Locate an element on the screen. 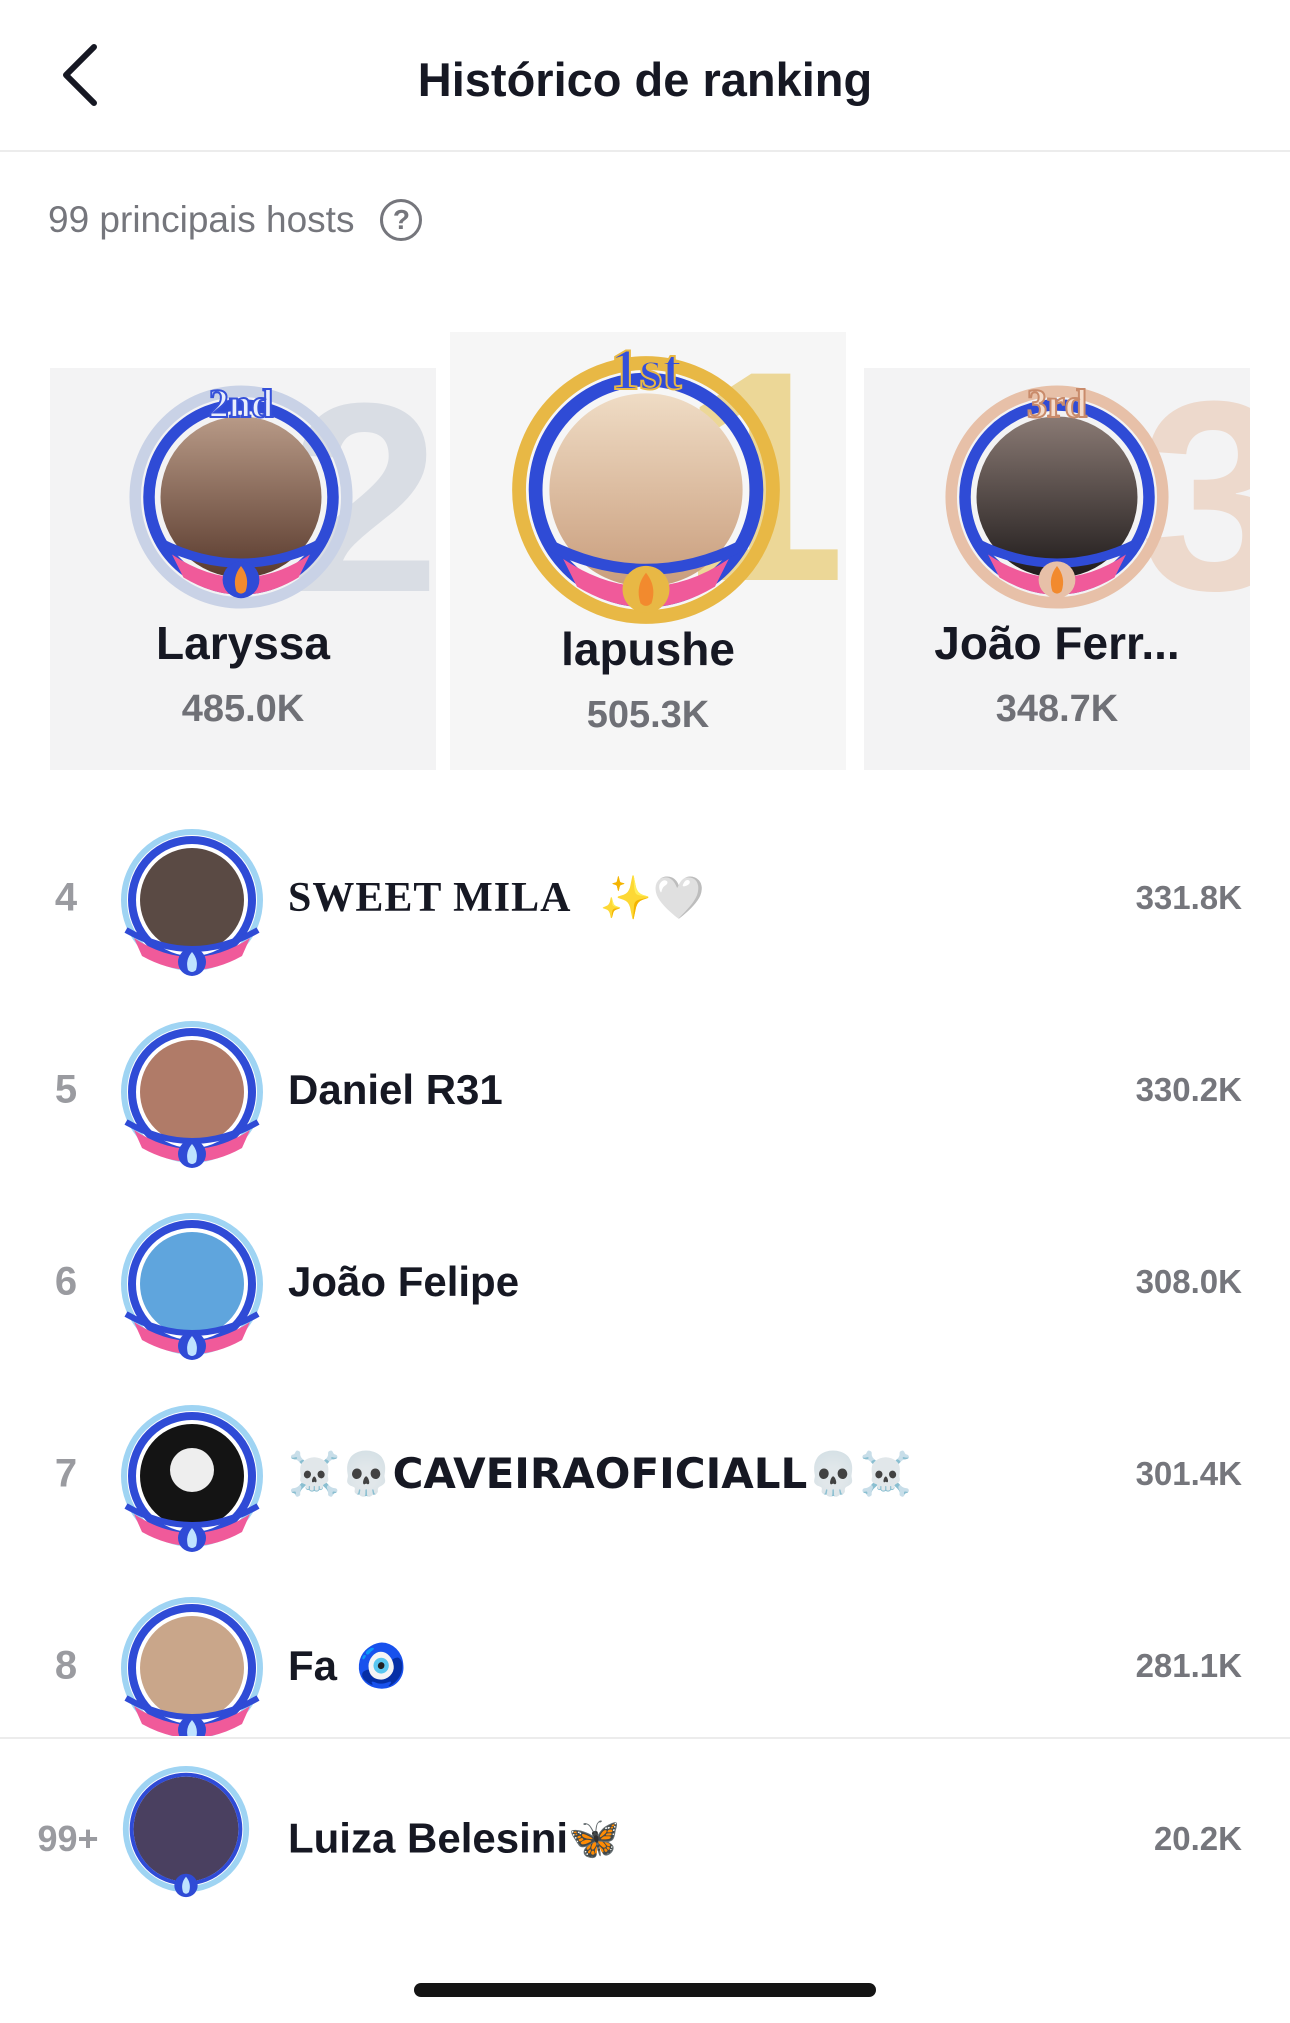 This screenshot has height=2023, width=1290. host-name: SWEET MILA ✨🤍 is located at coordinates (497, 898).